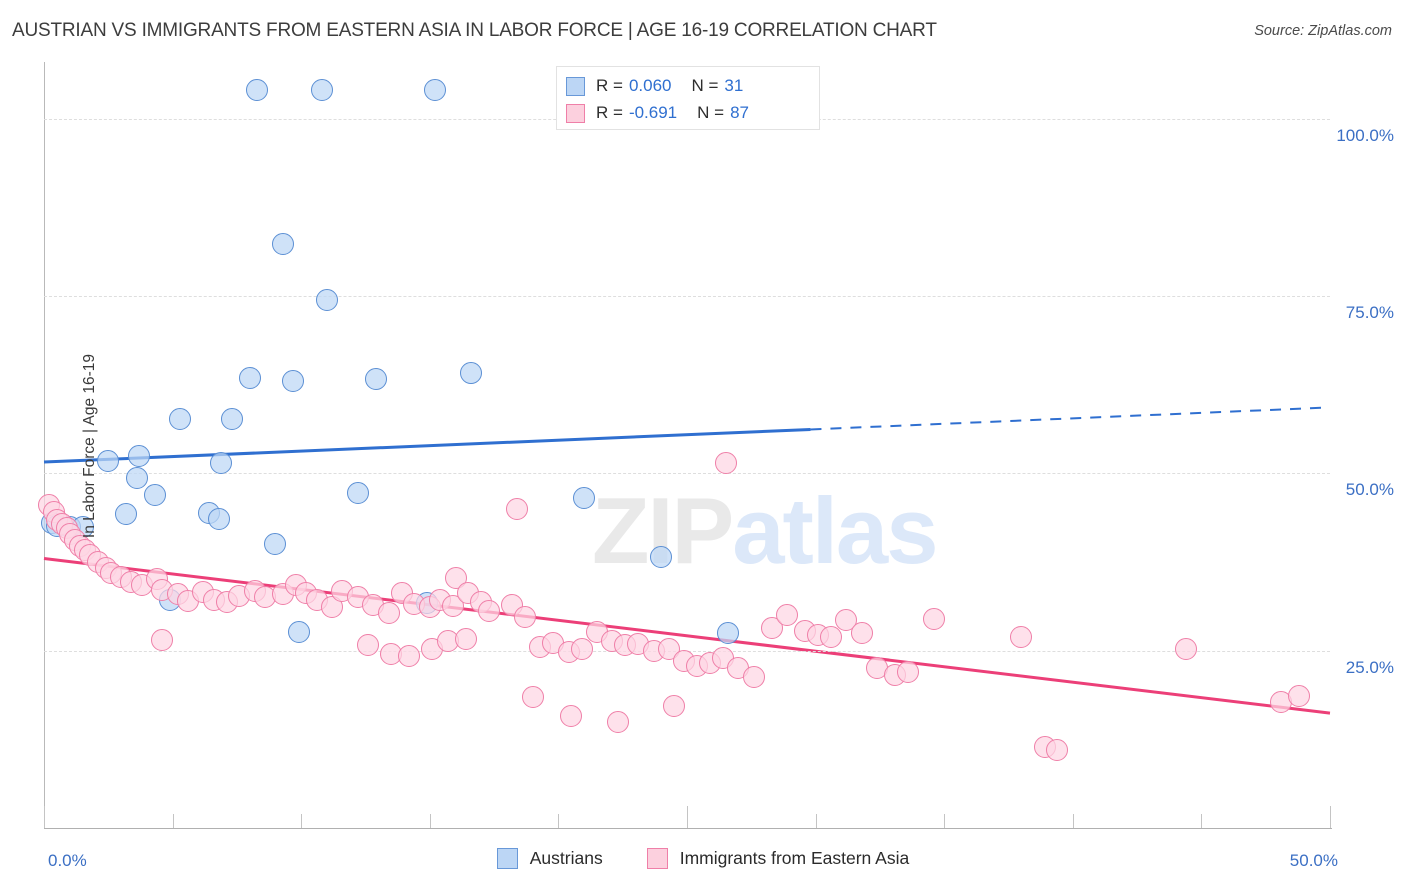  I want to click on series-legend: Austrians Immigrants from Eastern Asia, so click(703, 858).